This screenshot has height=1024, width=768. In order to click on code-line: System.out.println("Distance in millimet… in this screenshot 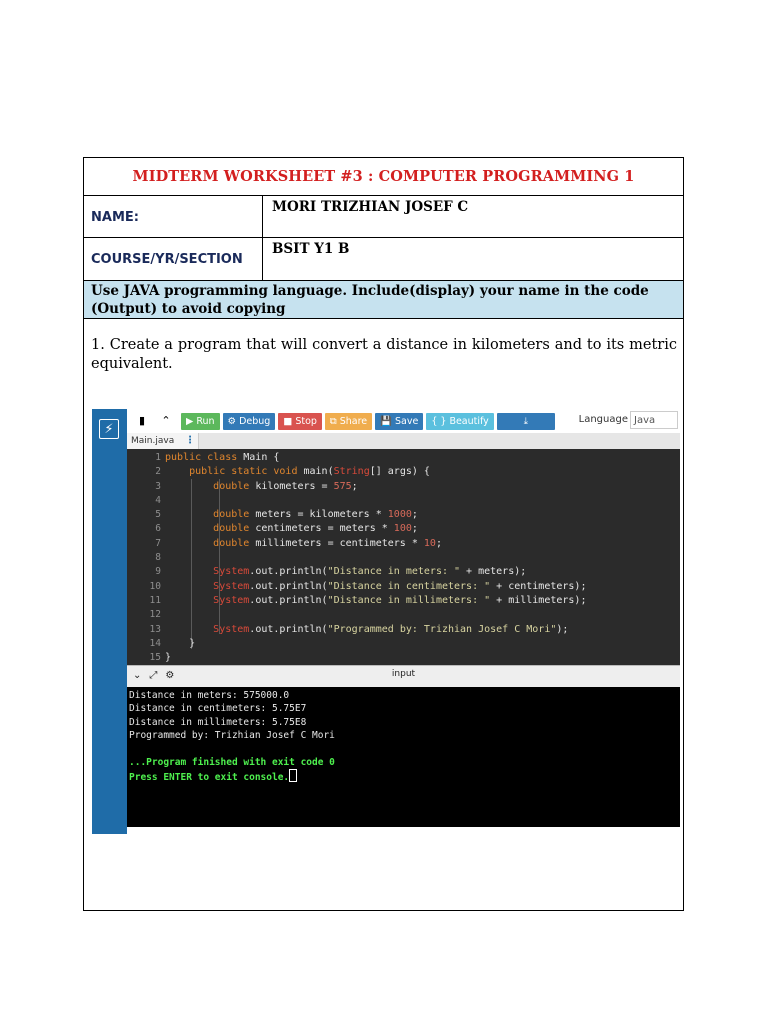, I will do `click(400, 600)`.